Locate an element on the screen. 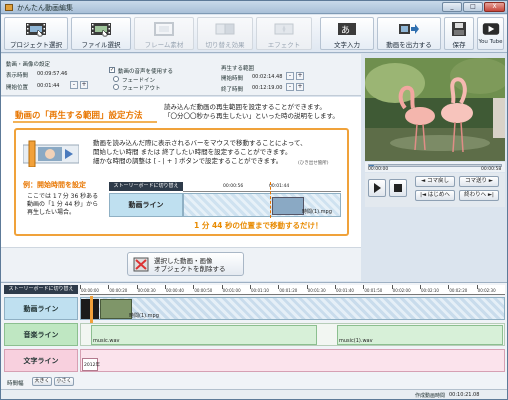 Image resolution: width=508 pixels, height=400 pixels. ruler-label: 00:01:40 is located at coordinates (345, 290).